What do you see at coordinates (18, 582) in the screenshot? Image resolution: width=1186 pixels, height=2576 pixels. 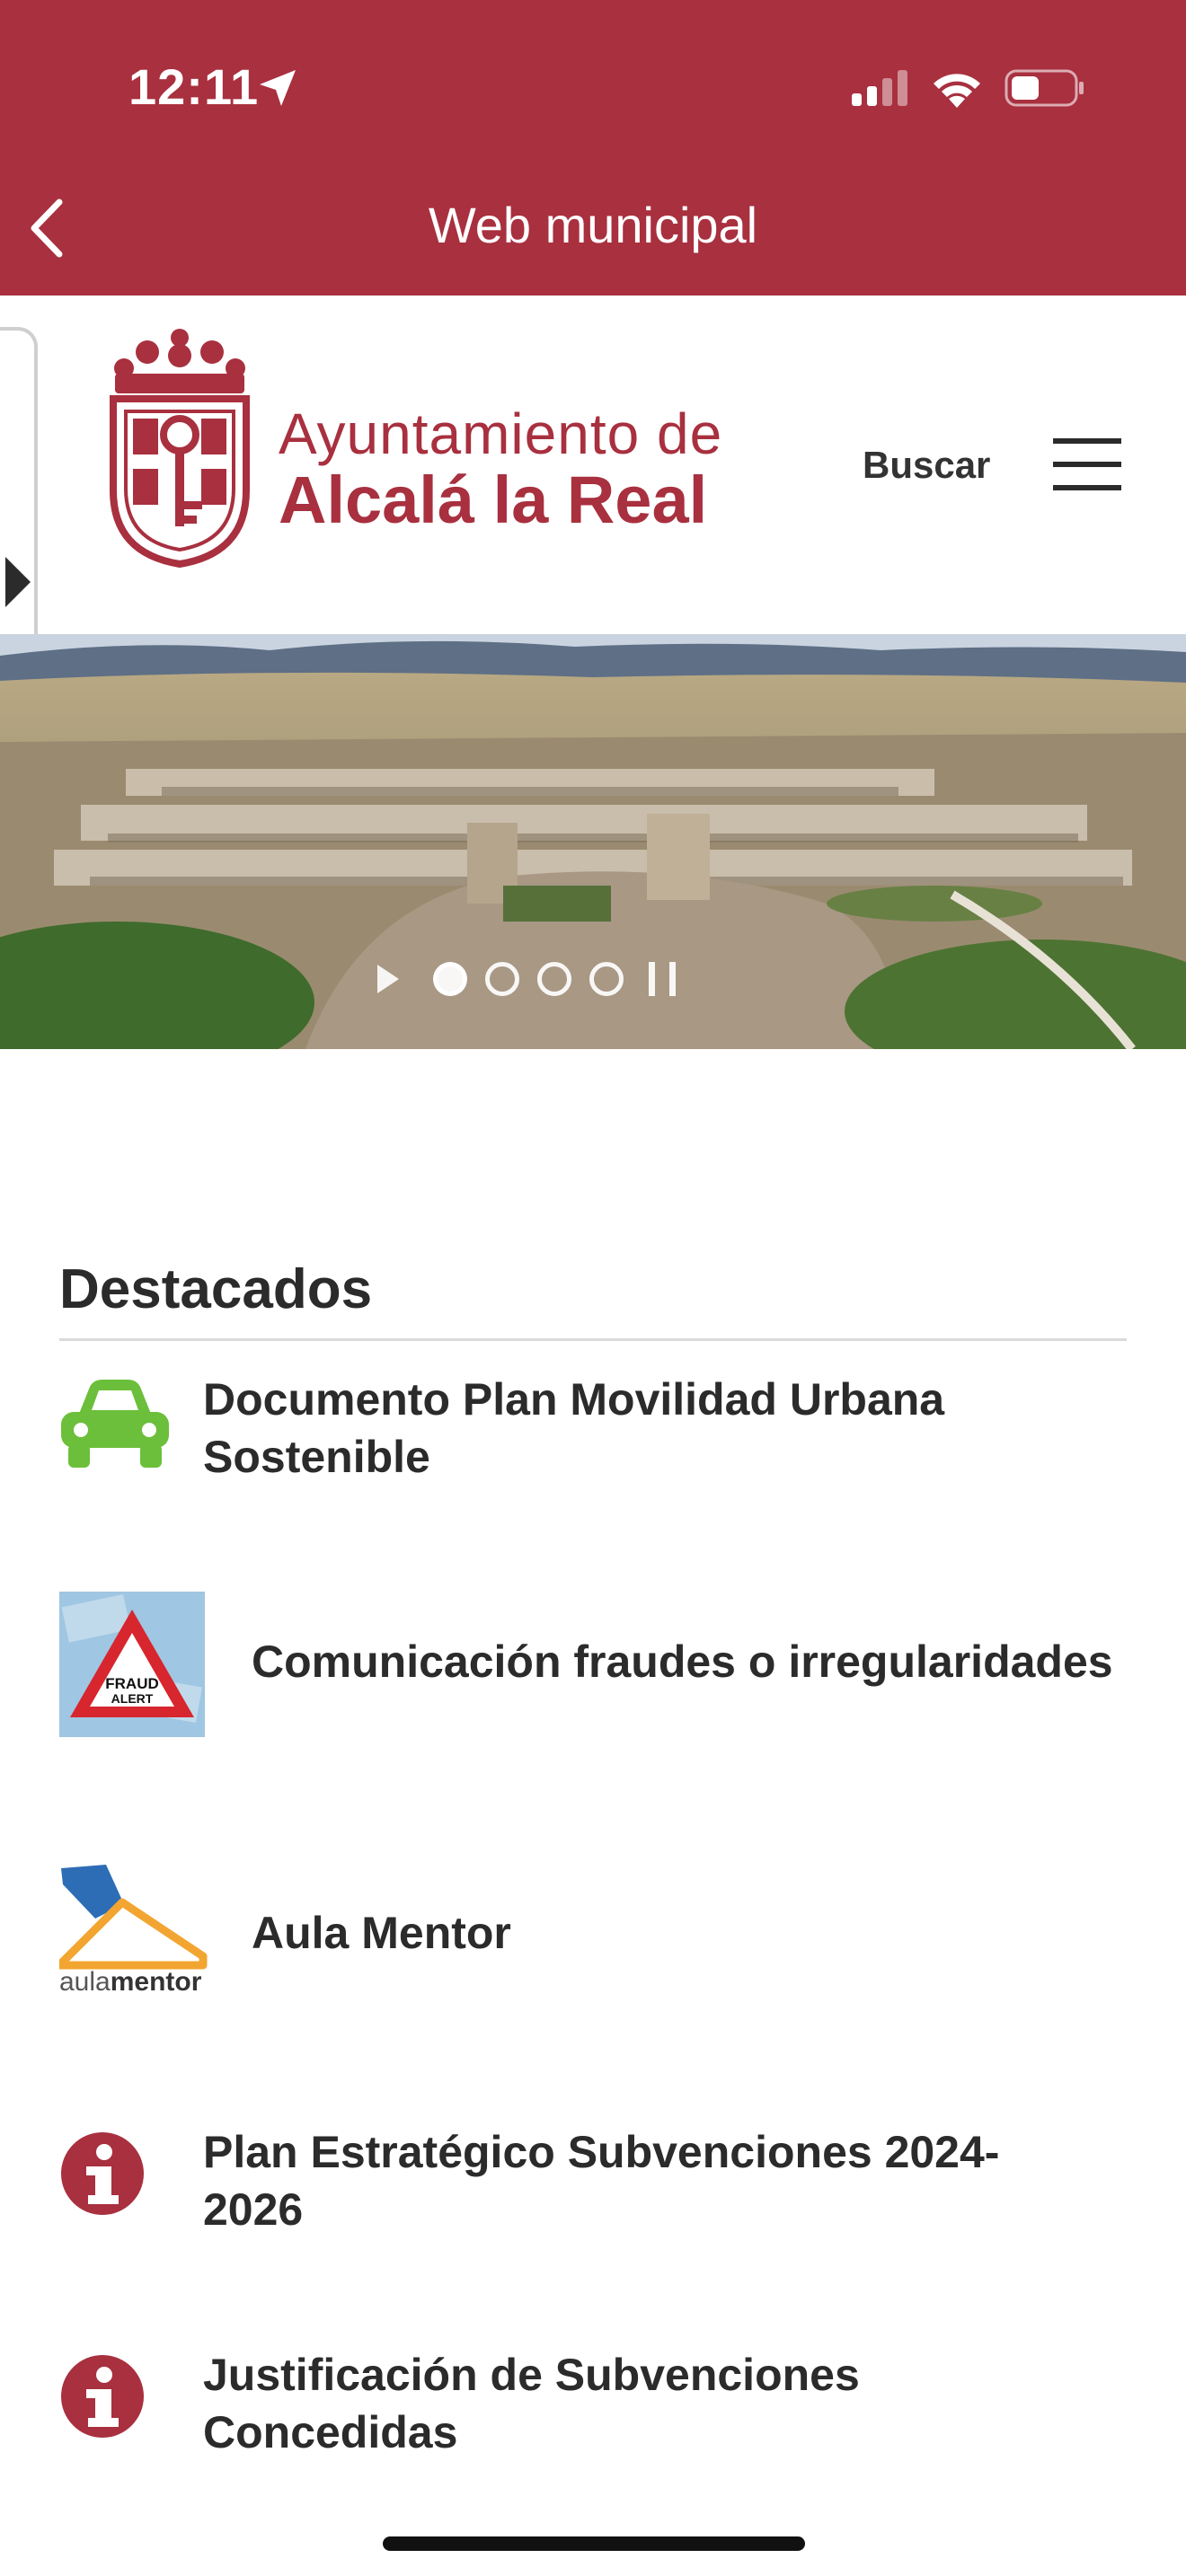 I see `drawer-arrow-icon` at bounding box center [18, 582].